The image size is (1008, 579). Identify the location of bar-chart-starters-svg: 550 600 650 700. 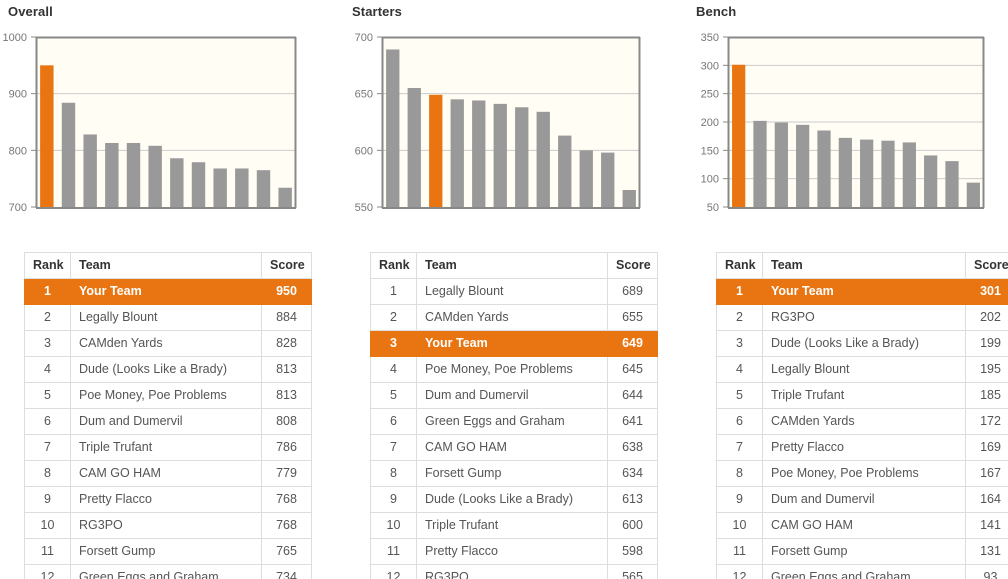
(498, 123).